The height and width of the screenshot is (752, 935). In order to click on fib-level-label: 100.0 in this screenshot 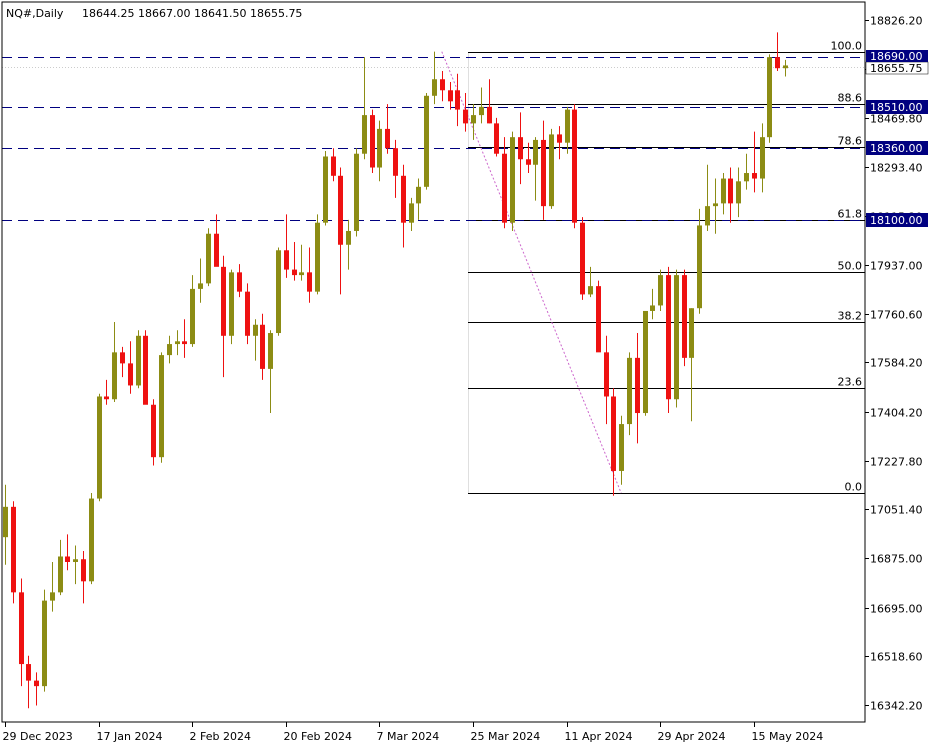, I will do `click(847, 46)`.